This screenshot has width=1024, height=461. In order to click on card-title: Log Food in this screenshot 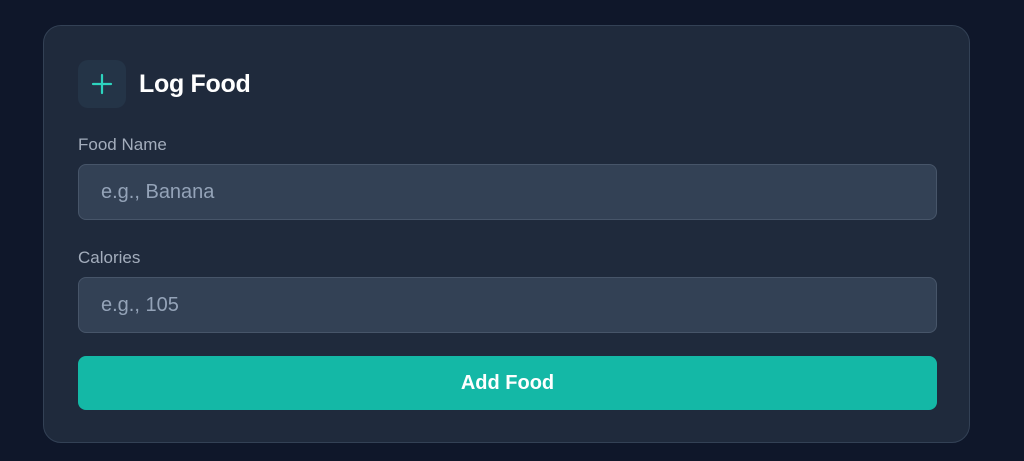, I will do `click(195, 83)`.